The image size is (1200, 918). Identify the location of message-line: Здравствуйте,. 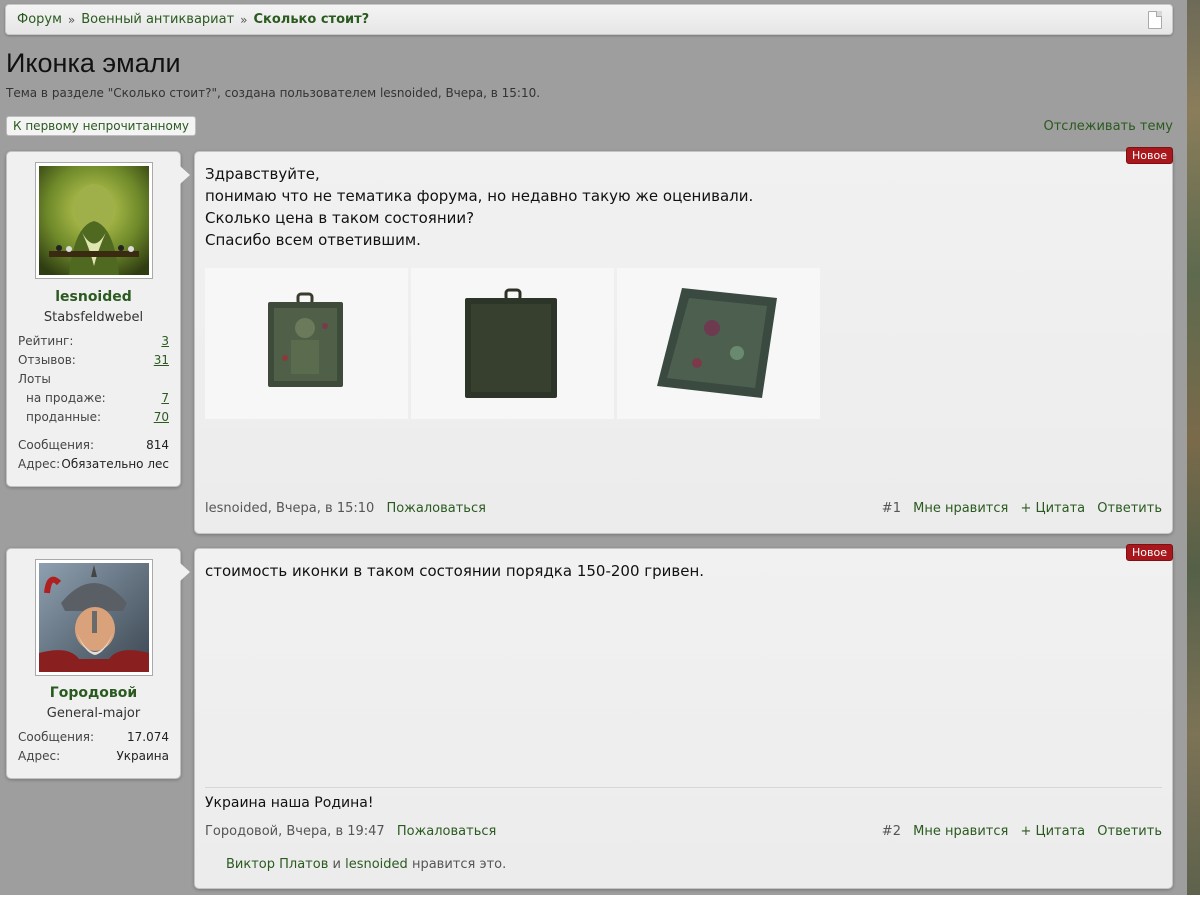
(262, 174).